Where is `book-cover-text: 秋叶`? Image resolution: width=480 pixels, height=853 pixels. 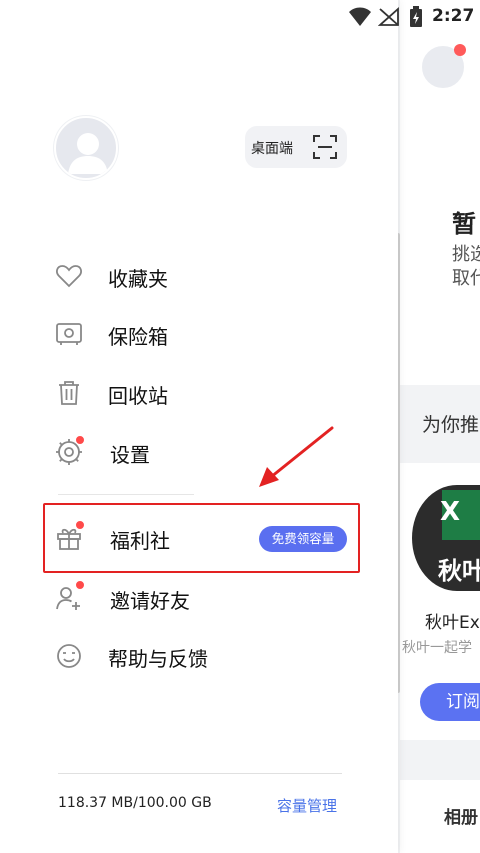 book-cover-text: 秋叶 is located at coordinates (459, 571).